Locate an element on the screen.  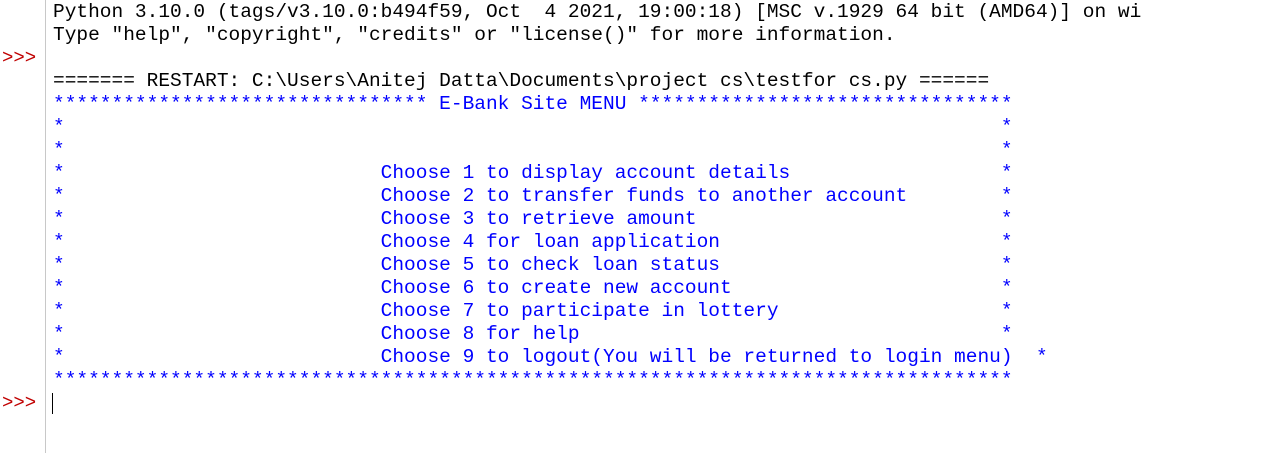
menu-option-5: * Choose 5 to check loan status * is located at coordinates (533, 265).